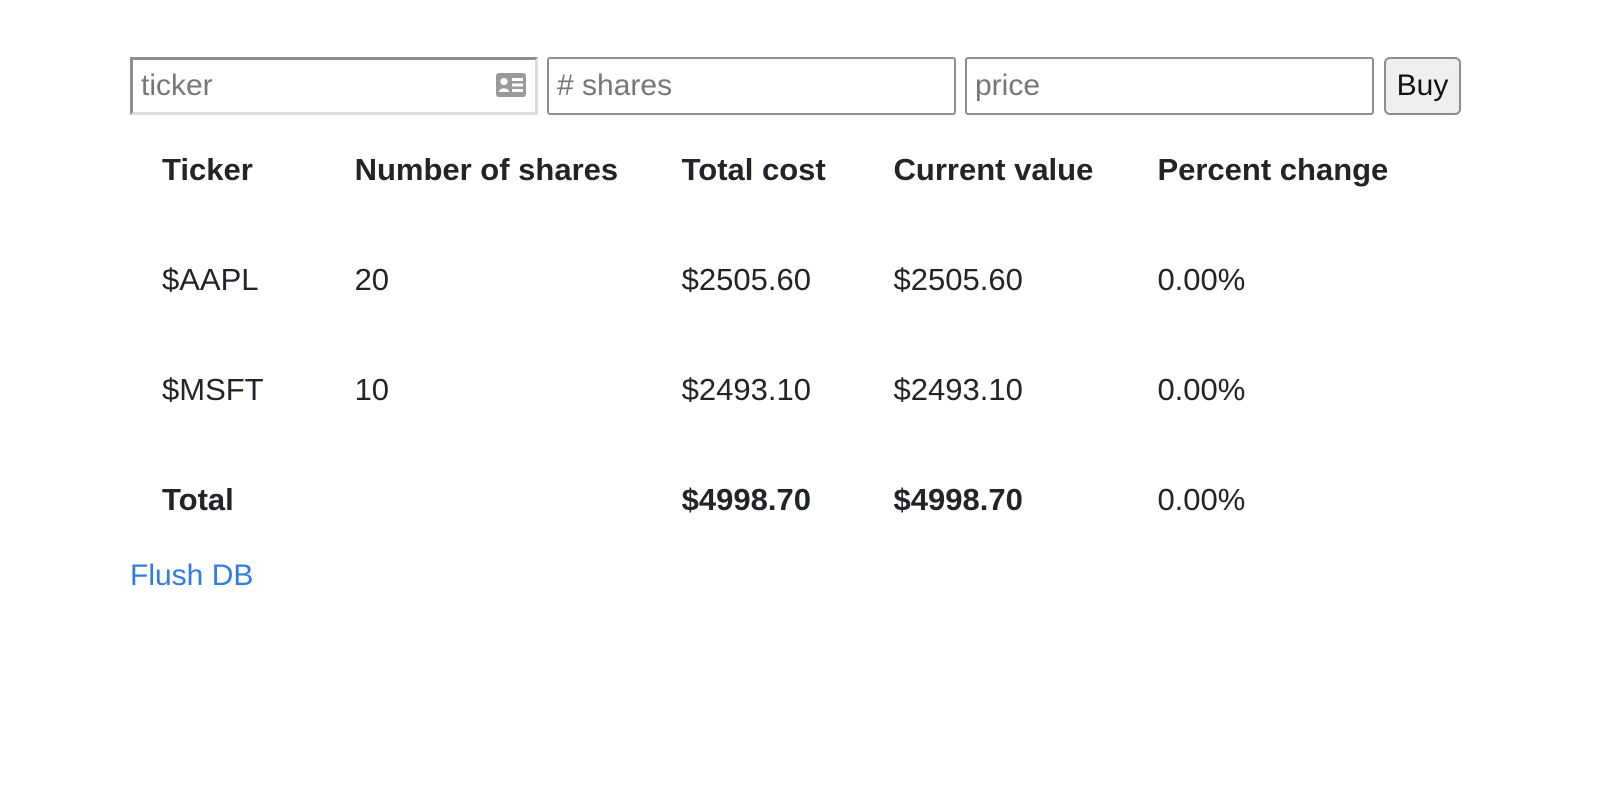 The height and width of the screenshot is (806, 1600). What do you see at coordinates (191, 576) in the screenshot?
I see `flush-db-link: Flush DB` at bounding box center [191, 576].